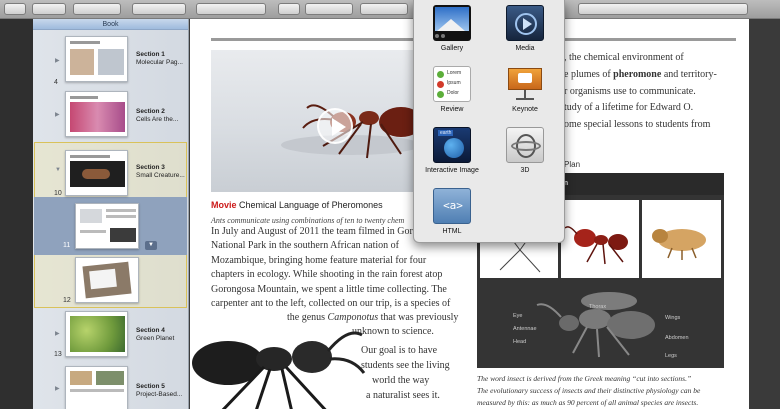  Describe the element at coordinates (384, 9) in the screenshot. I see `charts-button` at that location.